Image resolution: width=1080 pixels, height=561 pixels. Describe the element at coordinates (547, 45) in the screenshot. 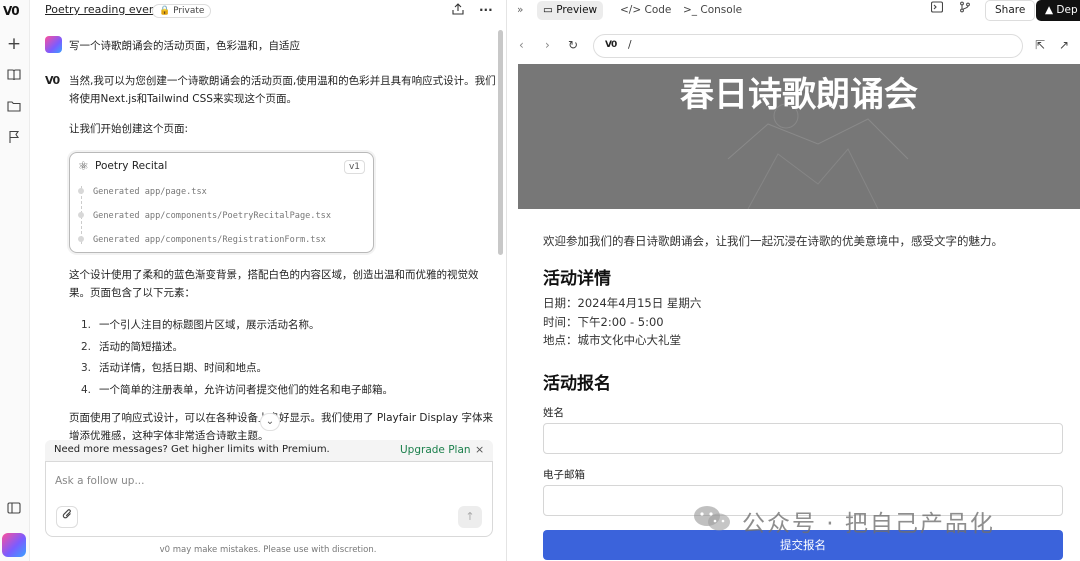

I see `forward-icon: ›` at that location.